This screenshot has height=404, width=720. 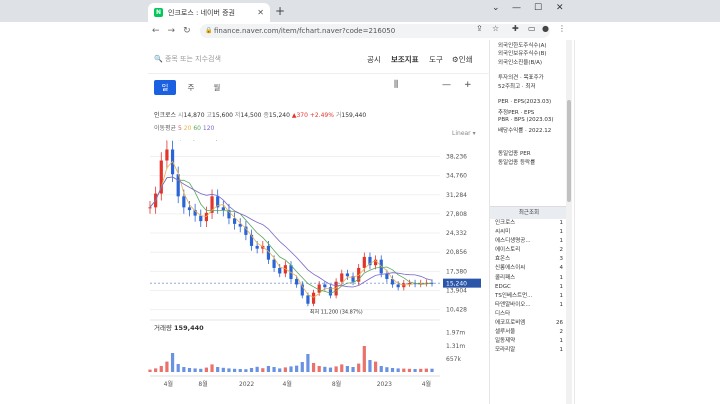 I want to click on minimize-icon: —, so click(x=516, y=8).